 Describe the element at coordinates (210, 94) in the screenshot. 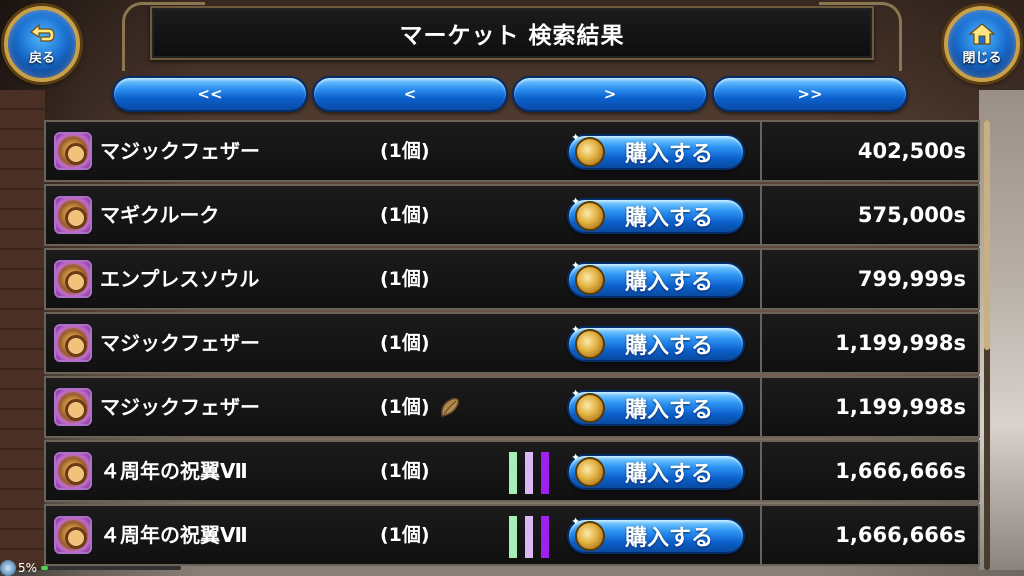

I see `first-page-button: <<` at that location.